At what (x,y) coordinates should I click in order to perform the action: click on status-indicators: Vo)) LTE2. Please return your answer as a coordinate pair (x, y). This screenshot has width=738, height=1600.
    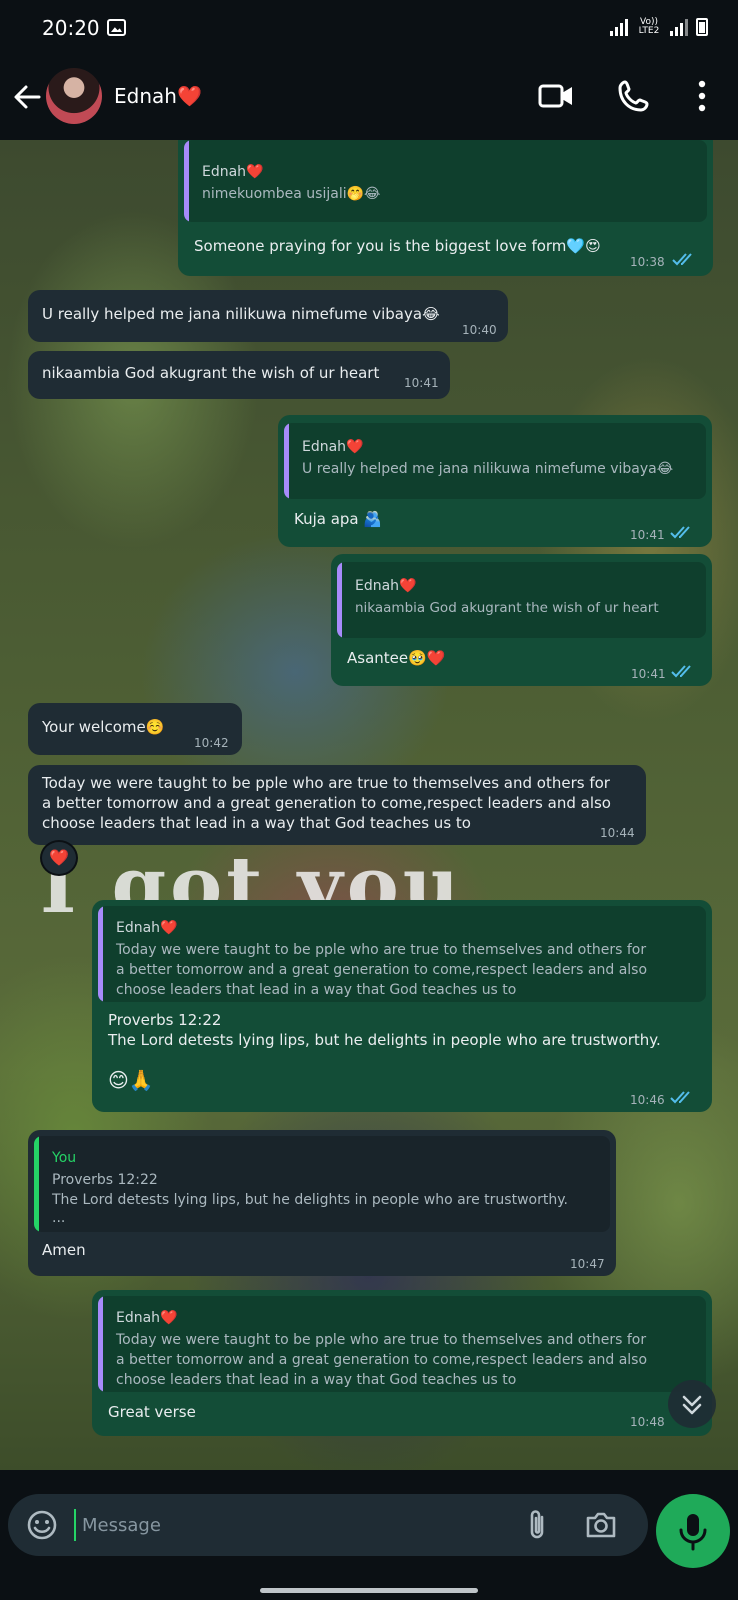
    Looking at the image, I should click on (659, 27).